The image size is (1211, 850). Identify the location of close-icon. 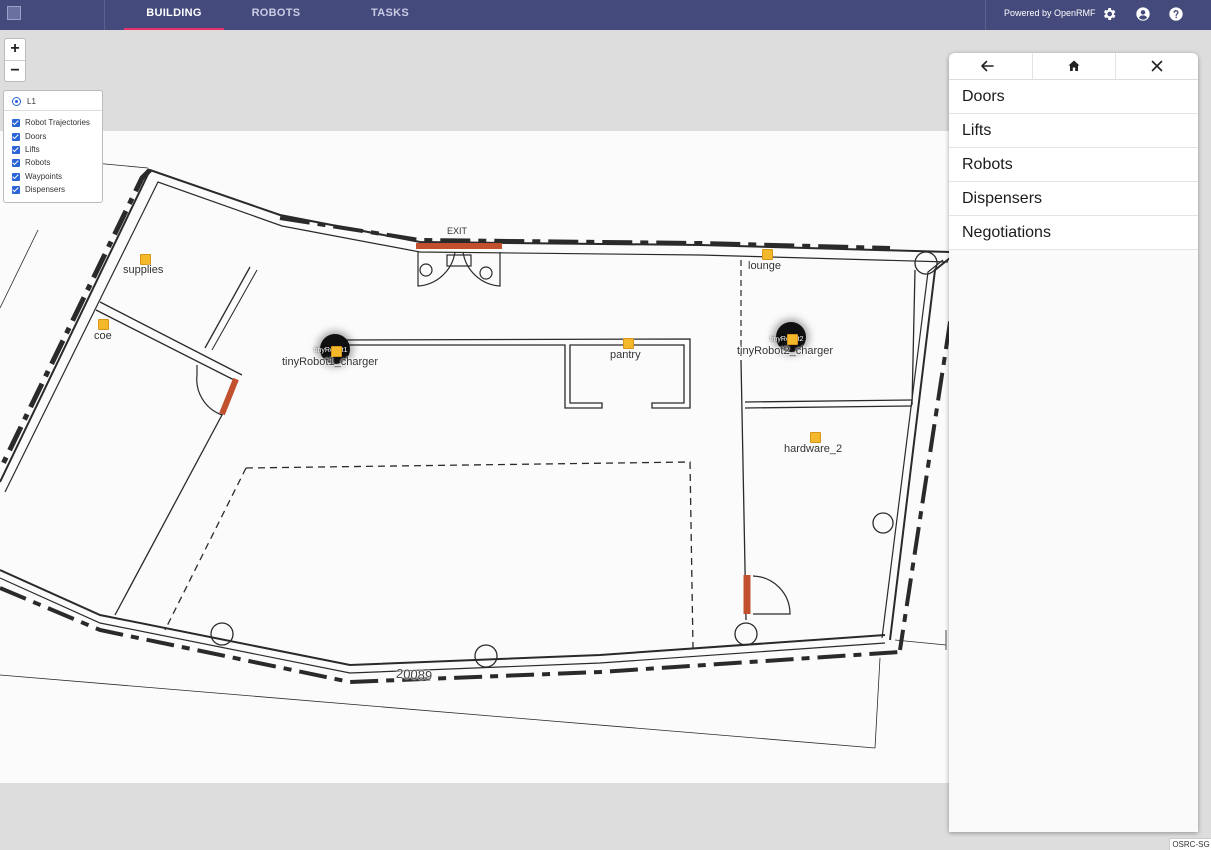
(1157, 66).